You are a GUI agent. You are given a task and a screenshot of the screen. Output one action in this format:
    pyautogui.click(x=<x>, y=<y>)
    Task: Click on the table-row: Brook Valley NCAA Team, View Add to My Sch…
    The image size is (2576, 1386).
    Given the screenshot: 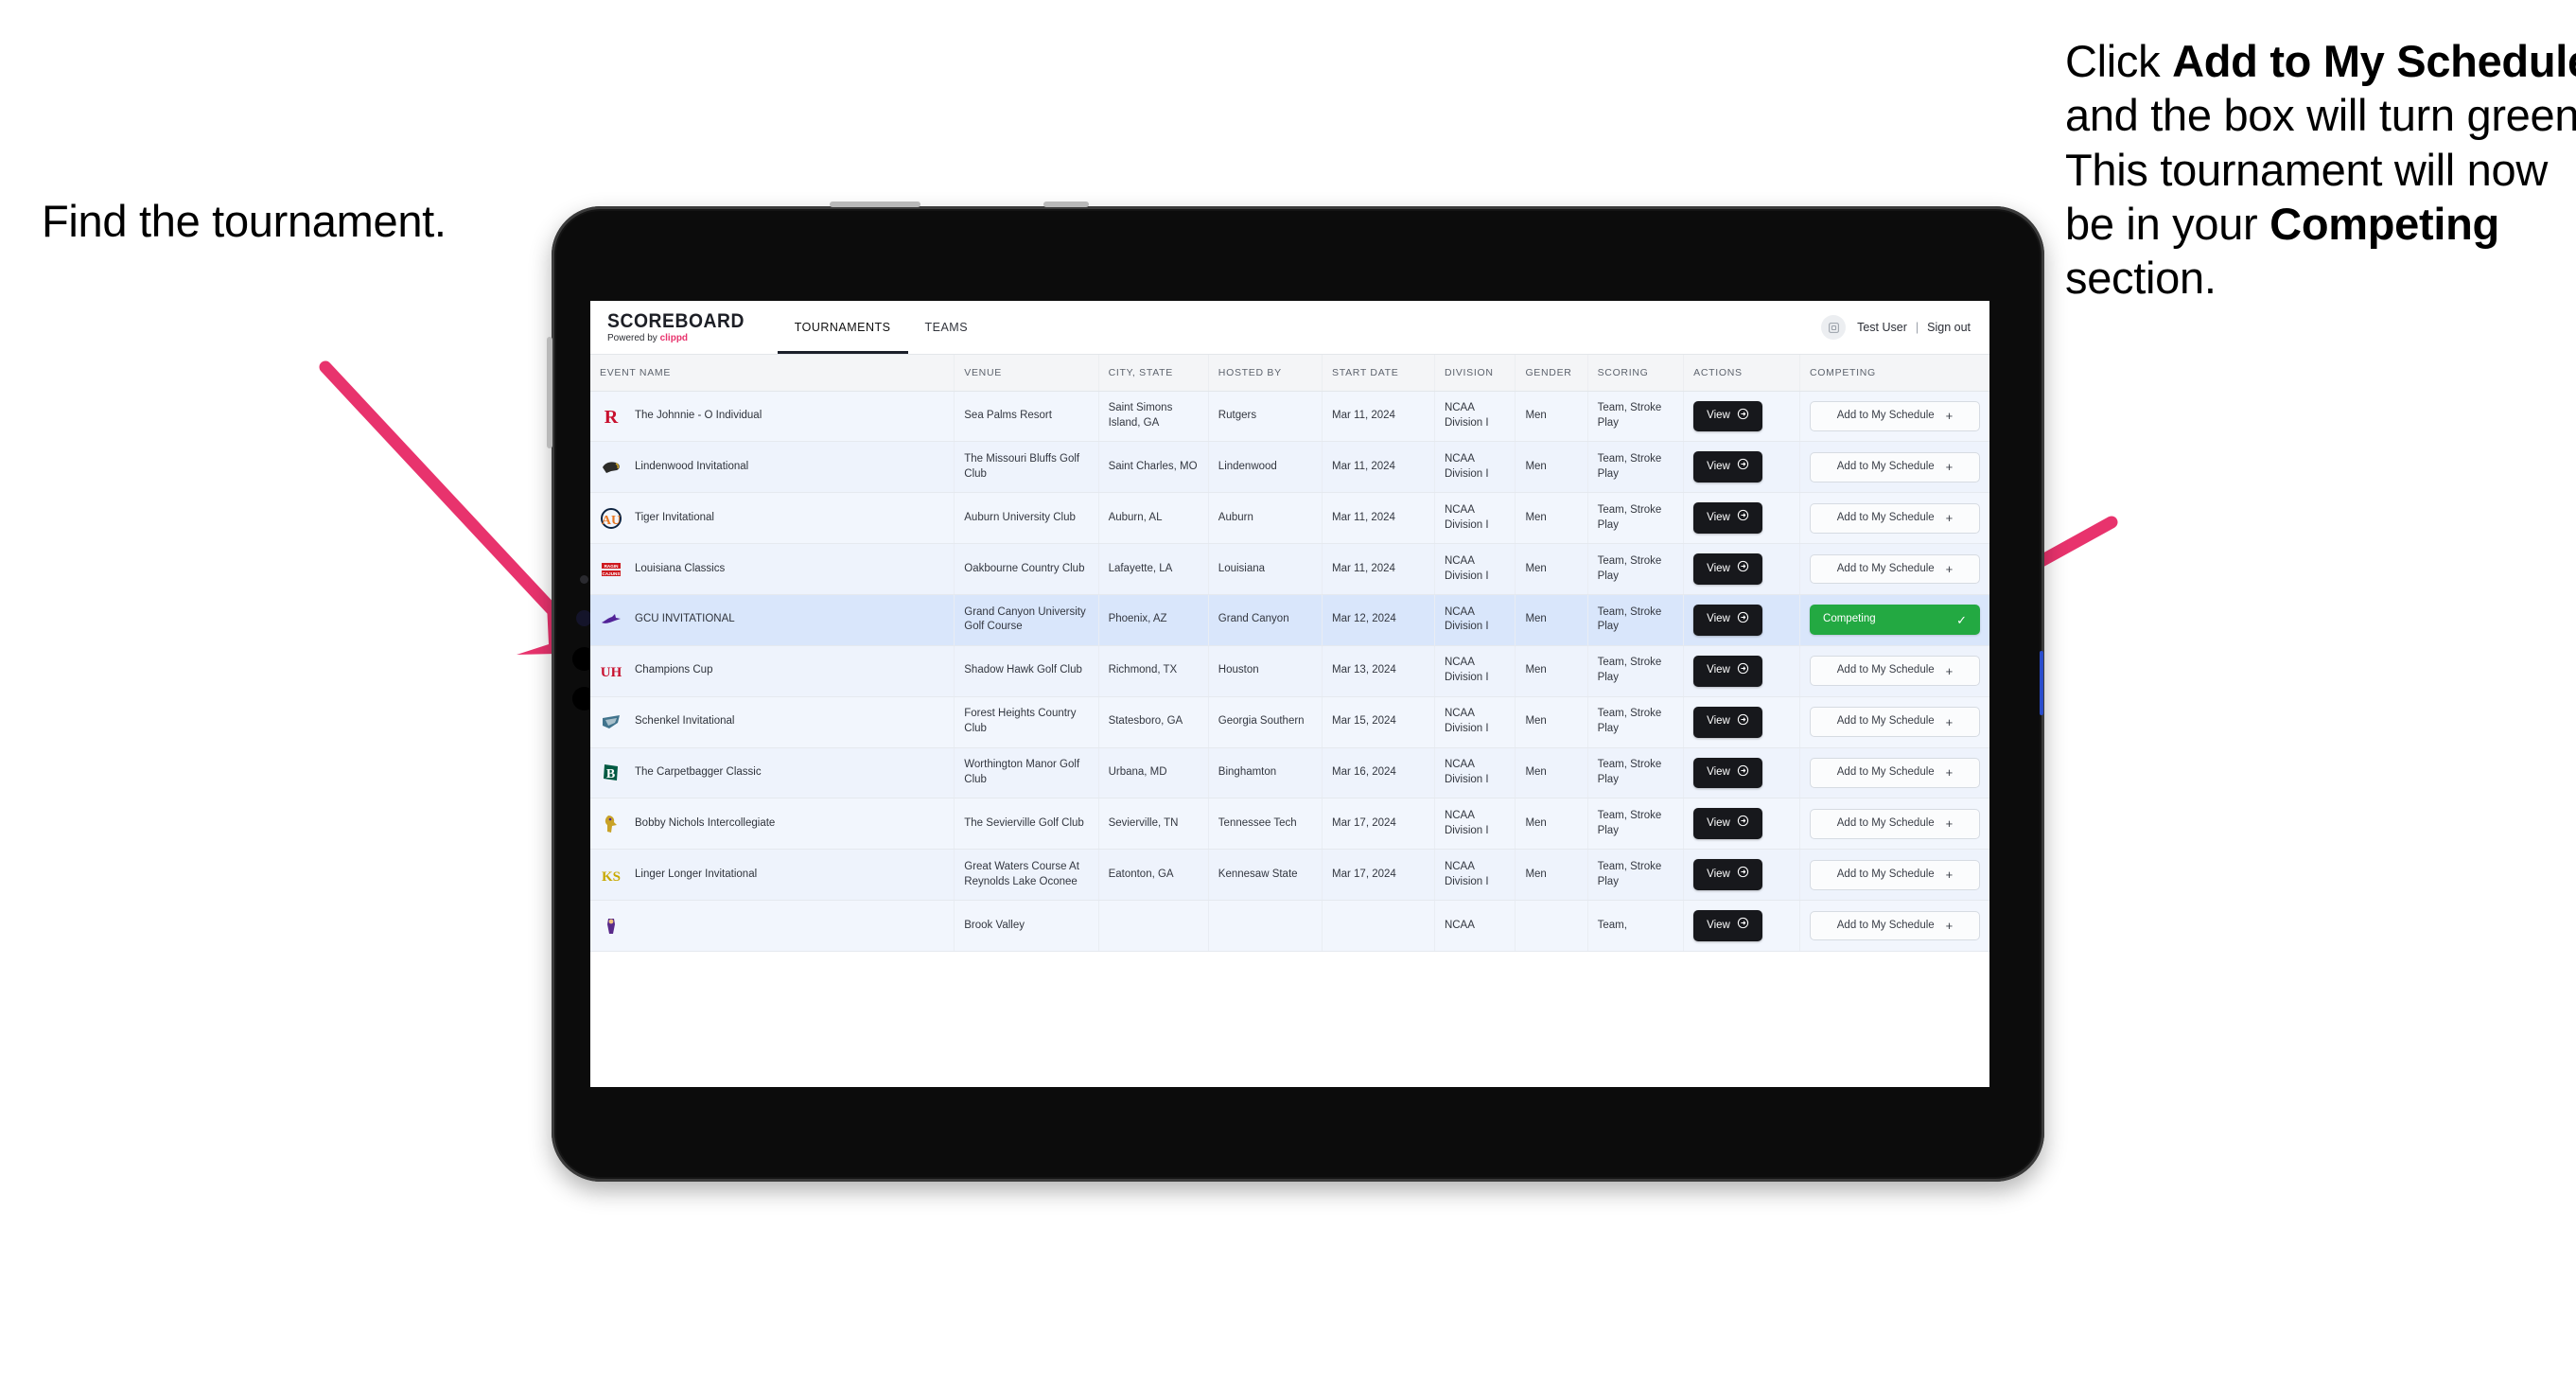 What is the action you would take?
    pyautogui.click(x=1289, y=926)
    